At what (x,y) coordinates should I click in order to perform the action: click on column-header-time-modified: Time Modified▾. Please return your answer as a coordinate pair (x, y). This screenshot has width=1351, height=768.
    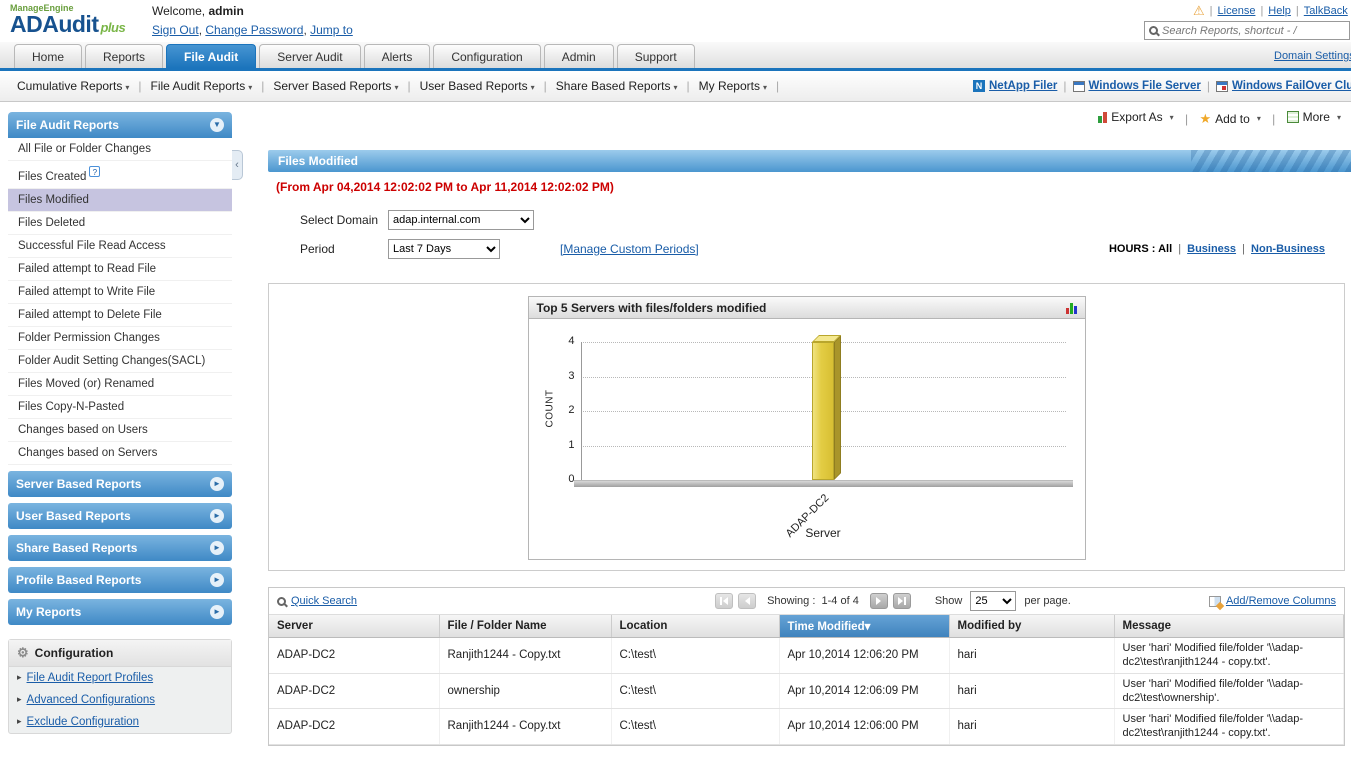
    Looking at the image, I should click on (864, 626).